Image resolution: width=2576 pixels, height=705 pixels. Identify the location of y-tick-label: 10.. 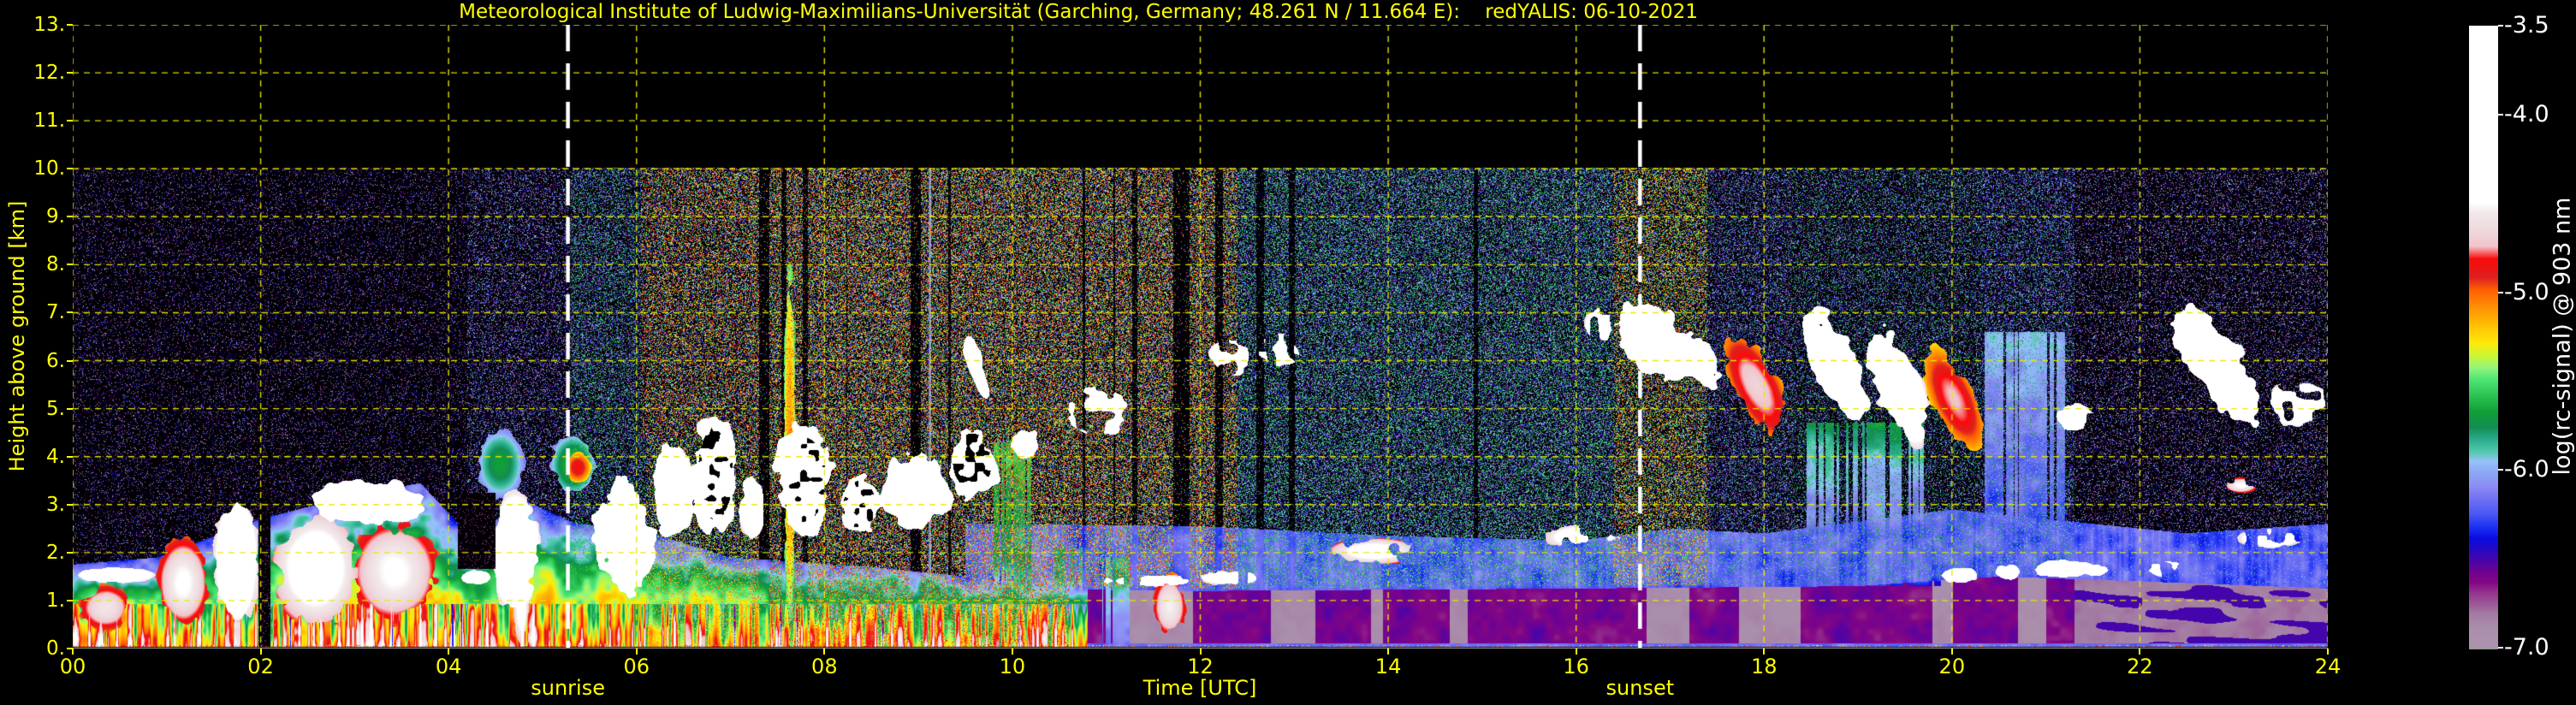
(49, 169).